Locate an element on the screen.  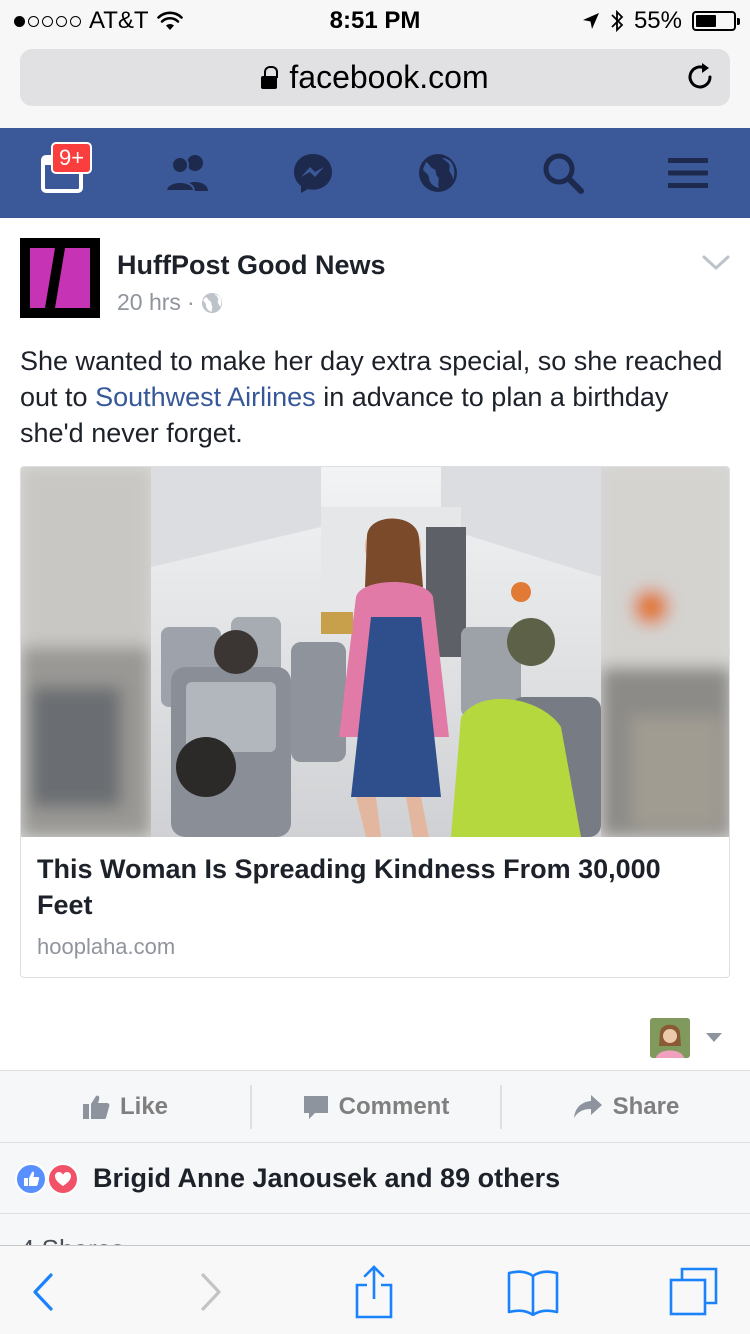
messenger-tab is located at coordinates (313, 173).